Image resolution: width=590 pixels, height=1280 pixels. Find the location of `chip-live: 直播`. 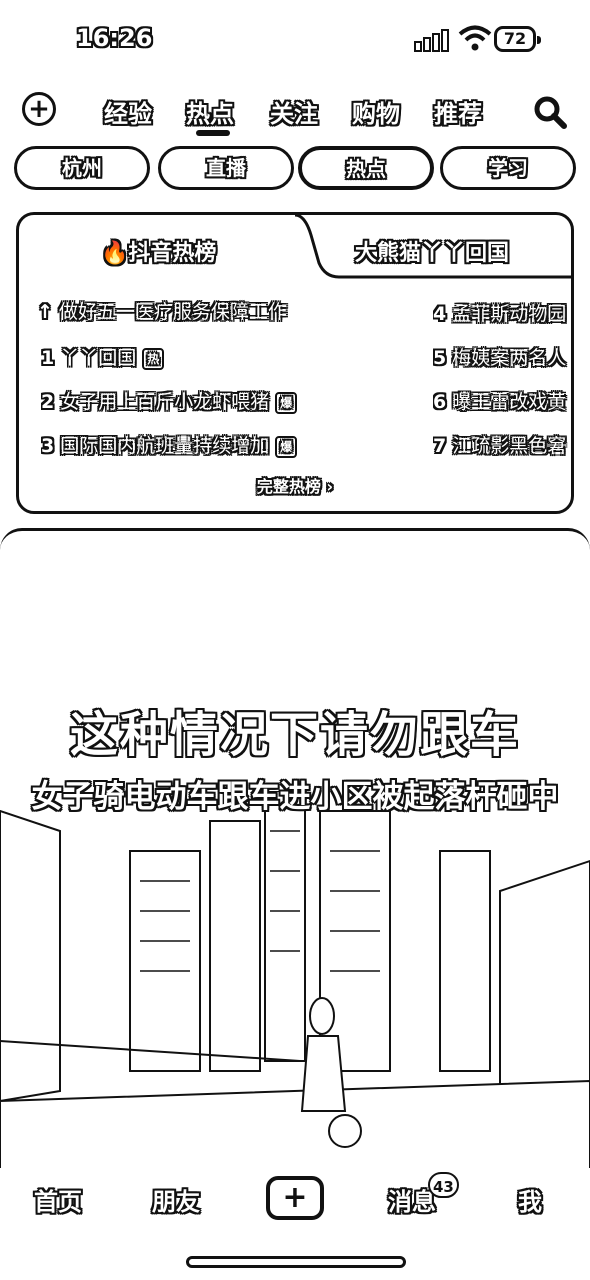

chip-live: 直播 is located at coordinates (226, 168).